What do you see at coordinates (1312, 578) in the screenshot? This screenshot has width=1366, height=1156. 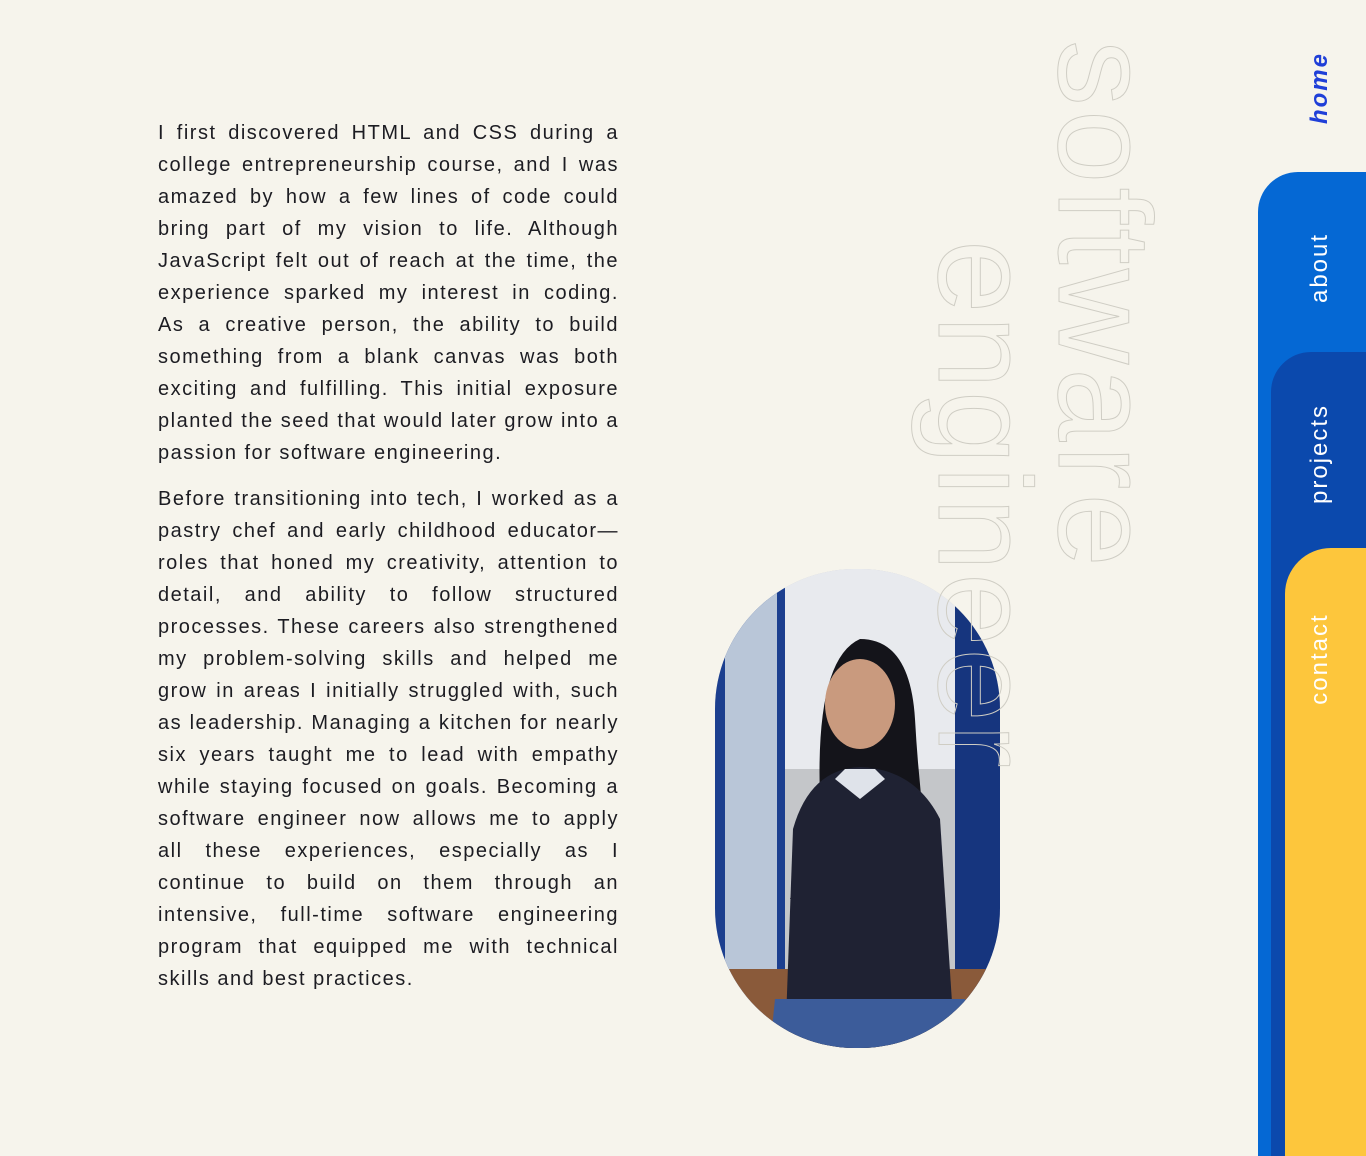 I see `side-nav` at bounding box center [1312, 578].